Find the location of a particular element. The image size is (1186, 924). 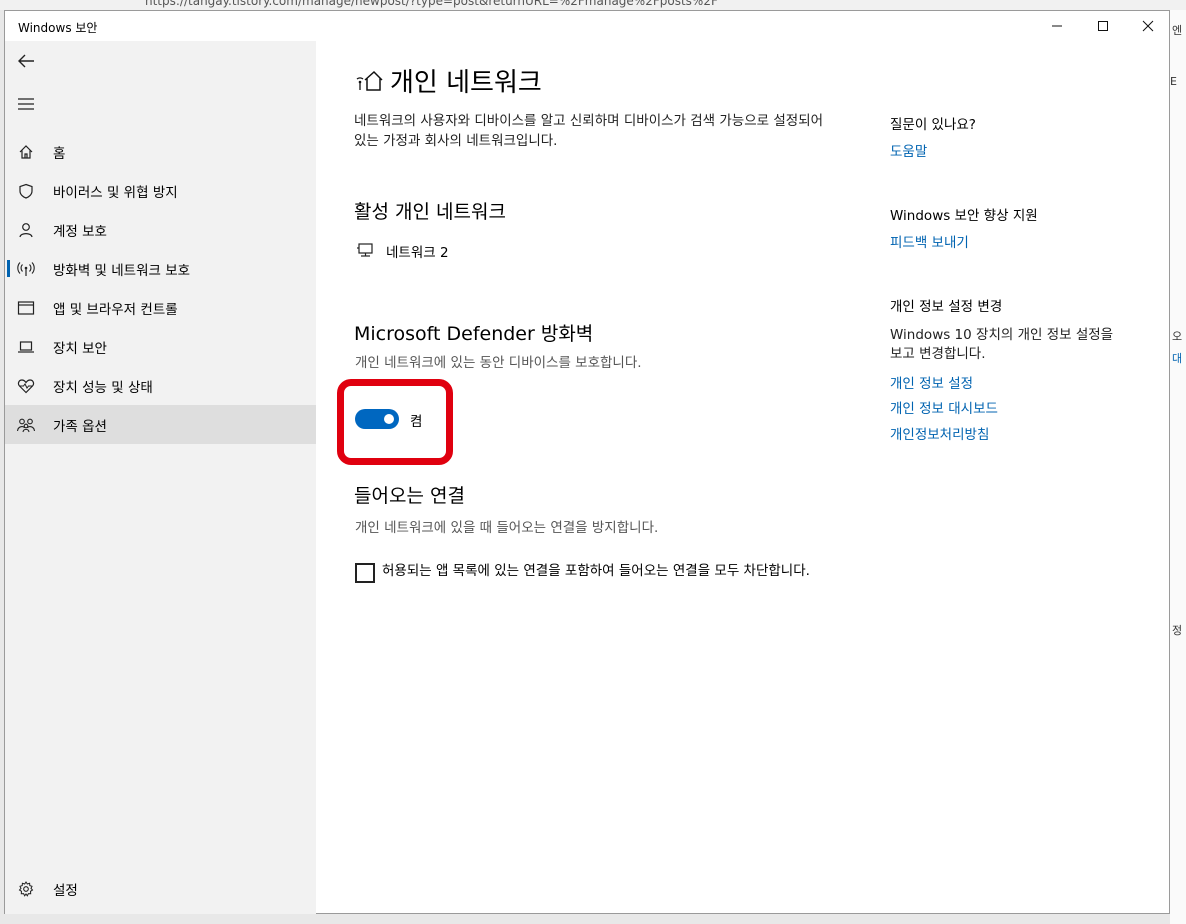

network-item: 네트워크 2 is located at coordinates (402, 251).